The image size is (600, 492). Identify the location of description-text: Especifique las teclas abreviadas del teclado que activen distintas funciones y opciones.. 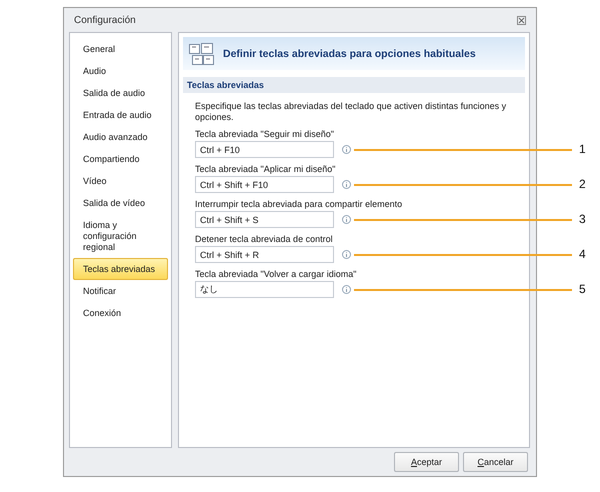
(351, 112).